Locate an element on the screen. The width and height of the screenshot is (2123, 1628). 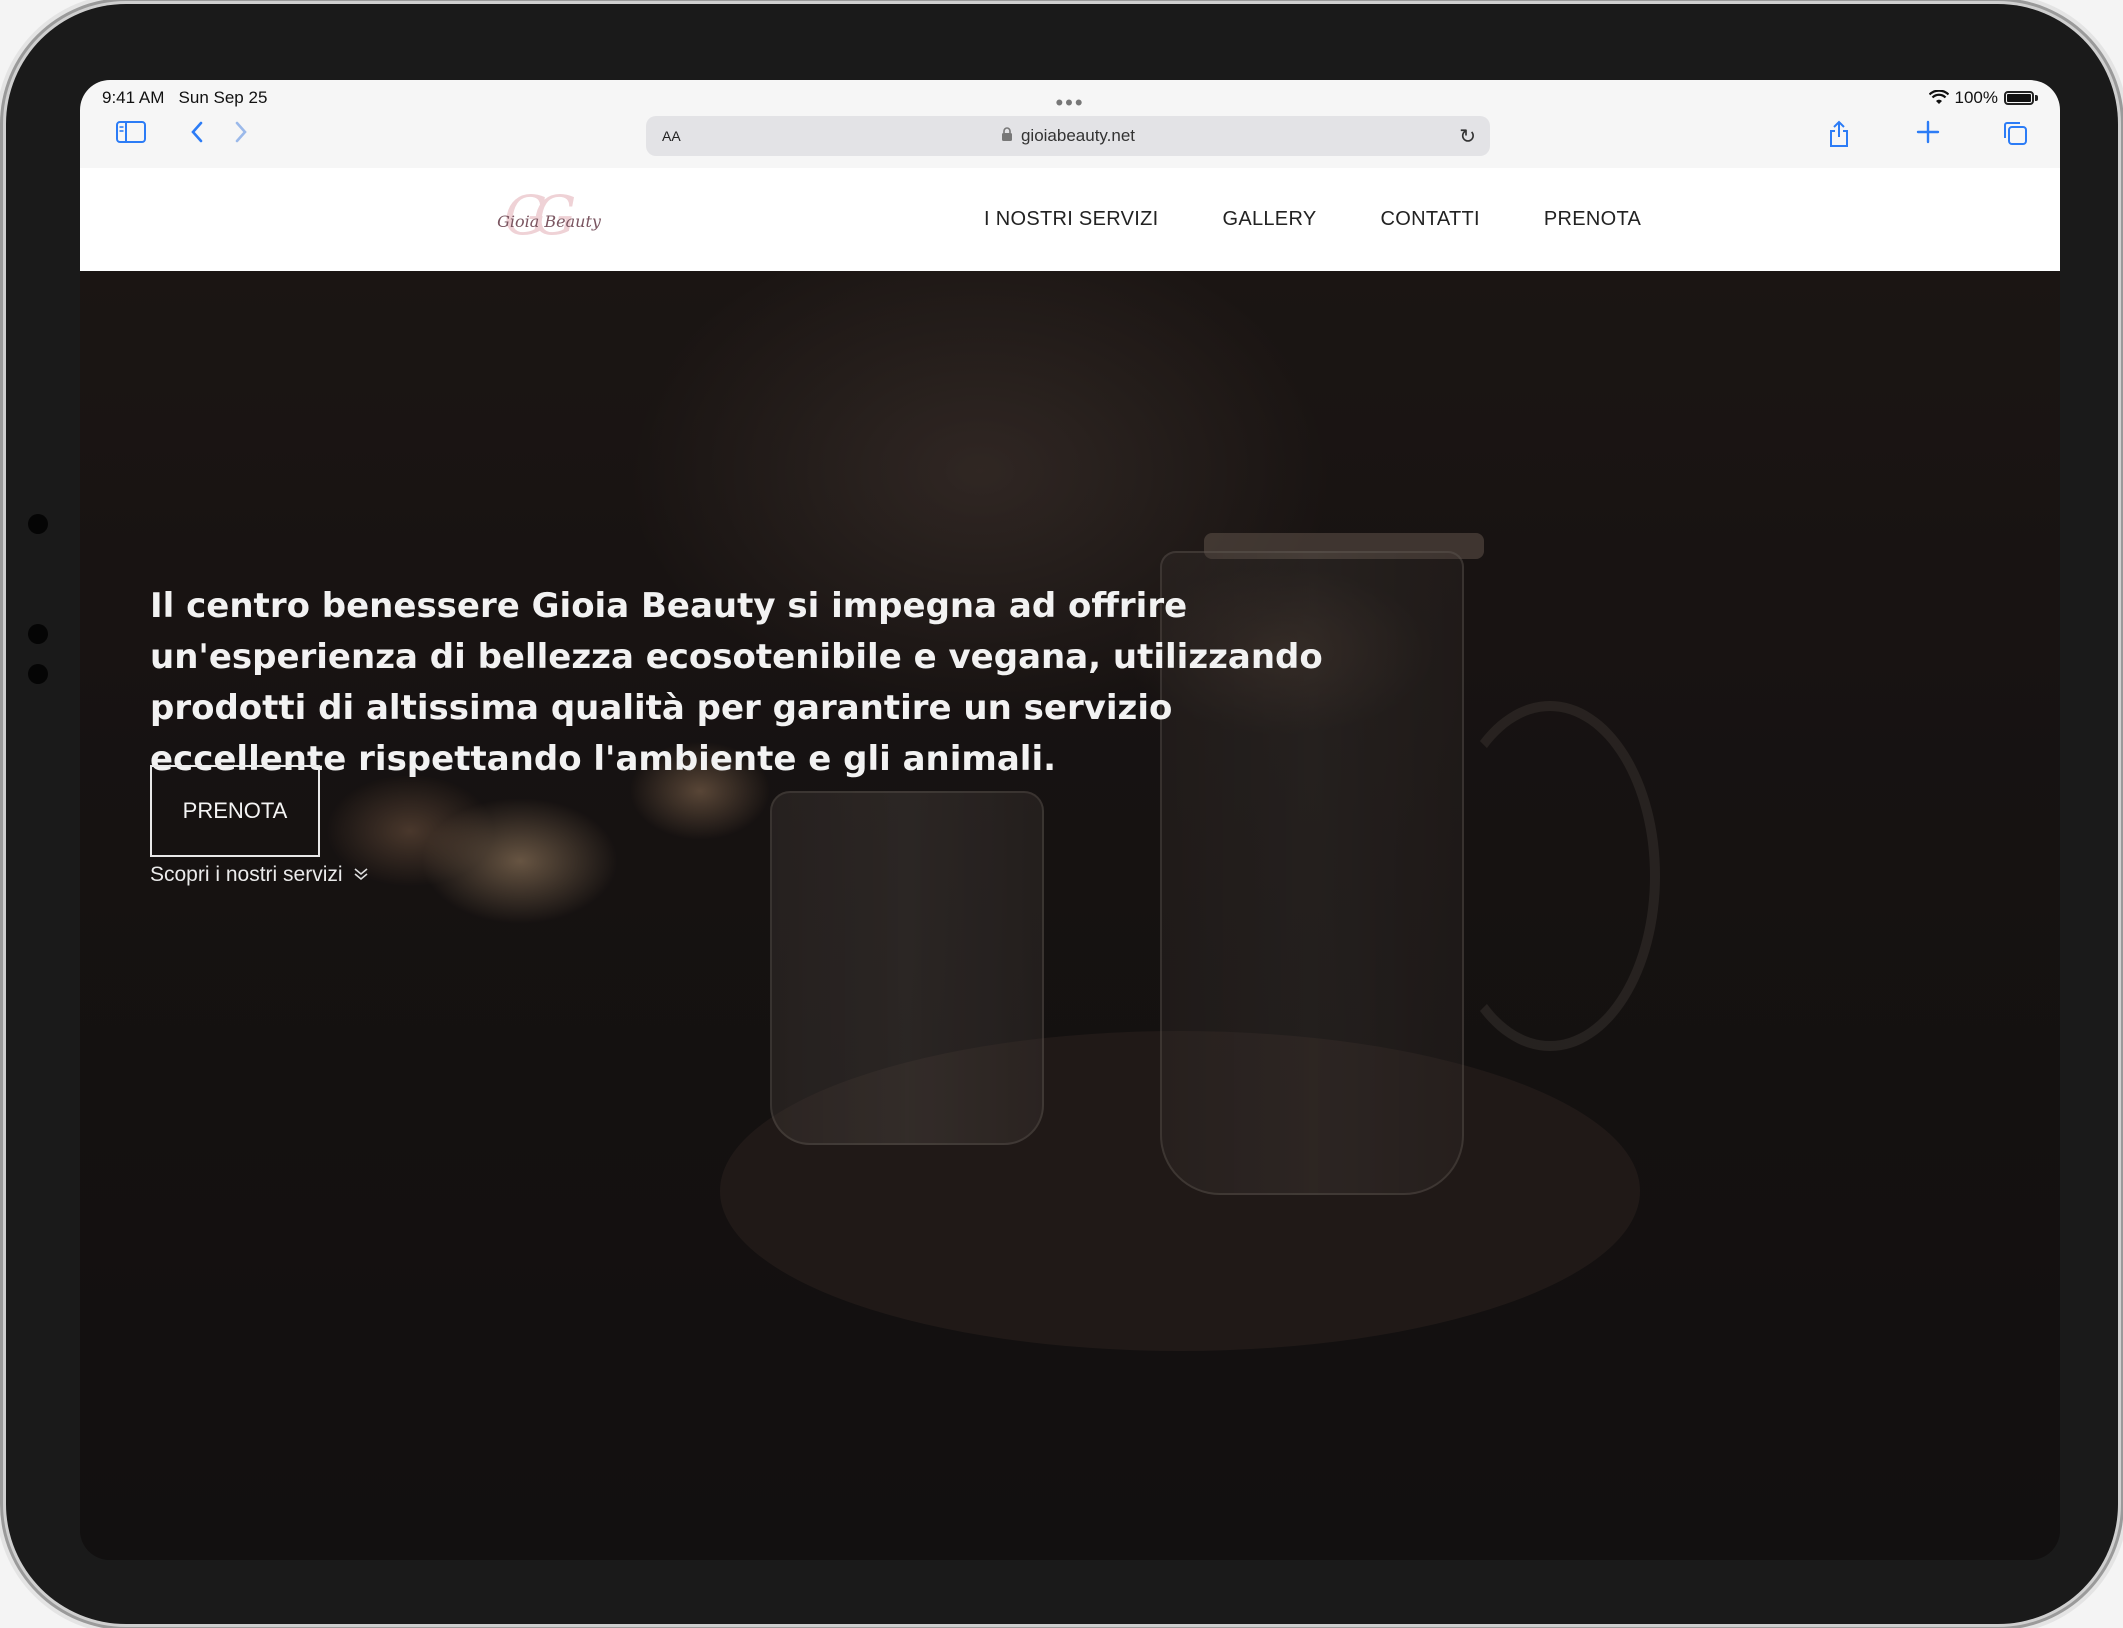
lock-icon is located at coordinates (1007, 136).